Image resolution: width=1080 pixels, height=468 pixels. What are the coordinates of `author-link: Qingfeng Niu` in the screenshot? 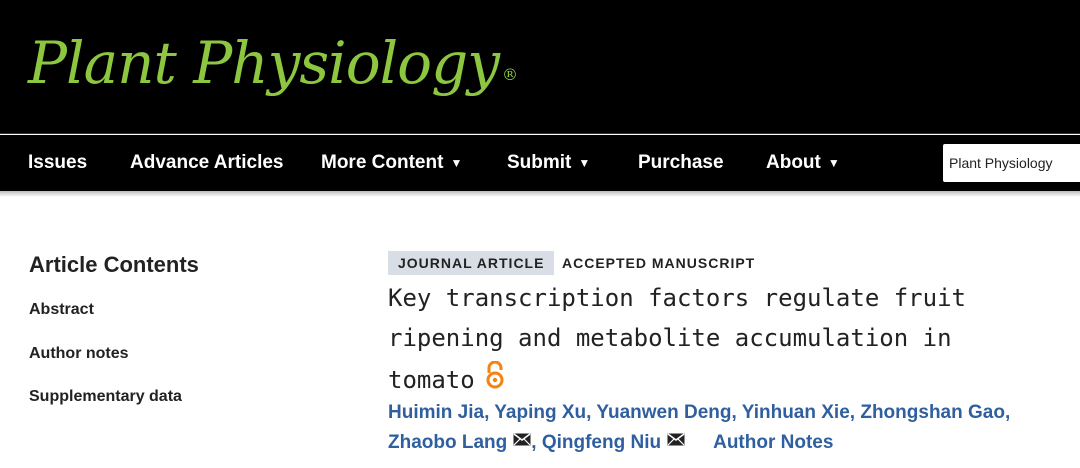 It's located at (601, 442).